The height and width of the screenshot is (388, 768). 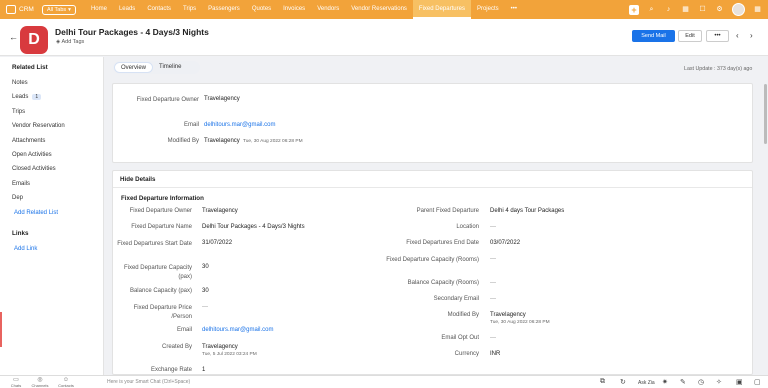 I want to click on sidebar-item-notes: Notes, so click(x=20, y=83).